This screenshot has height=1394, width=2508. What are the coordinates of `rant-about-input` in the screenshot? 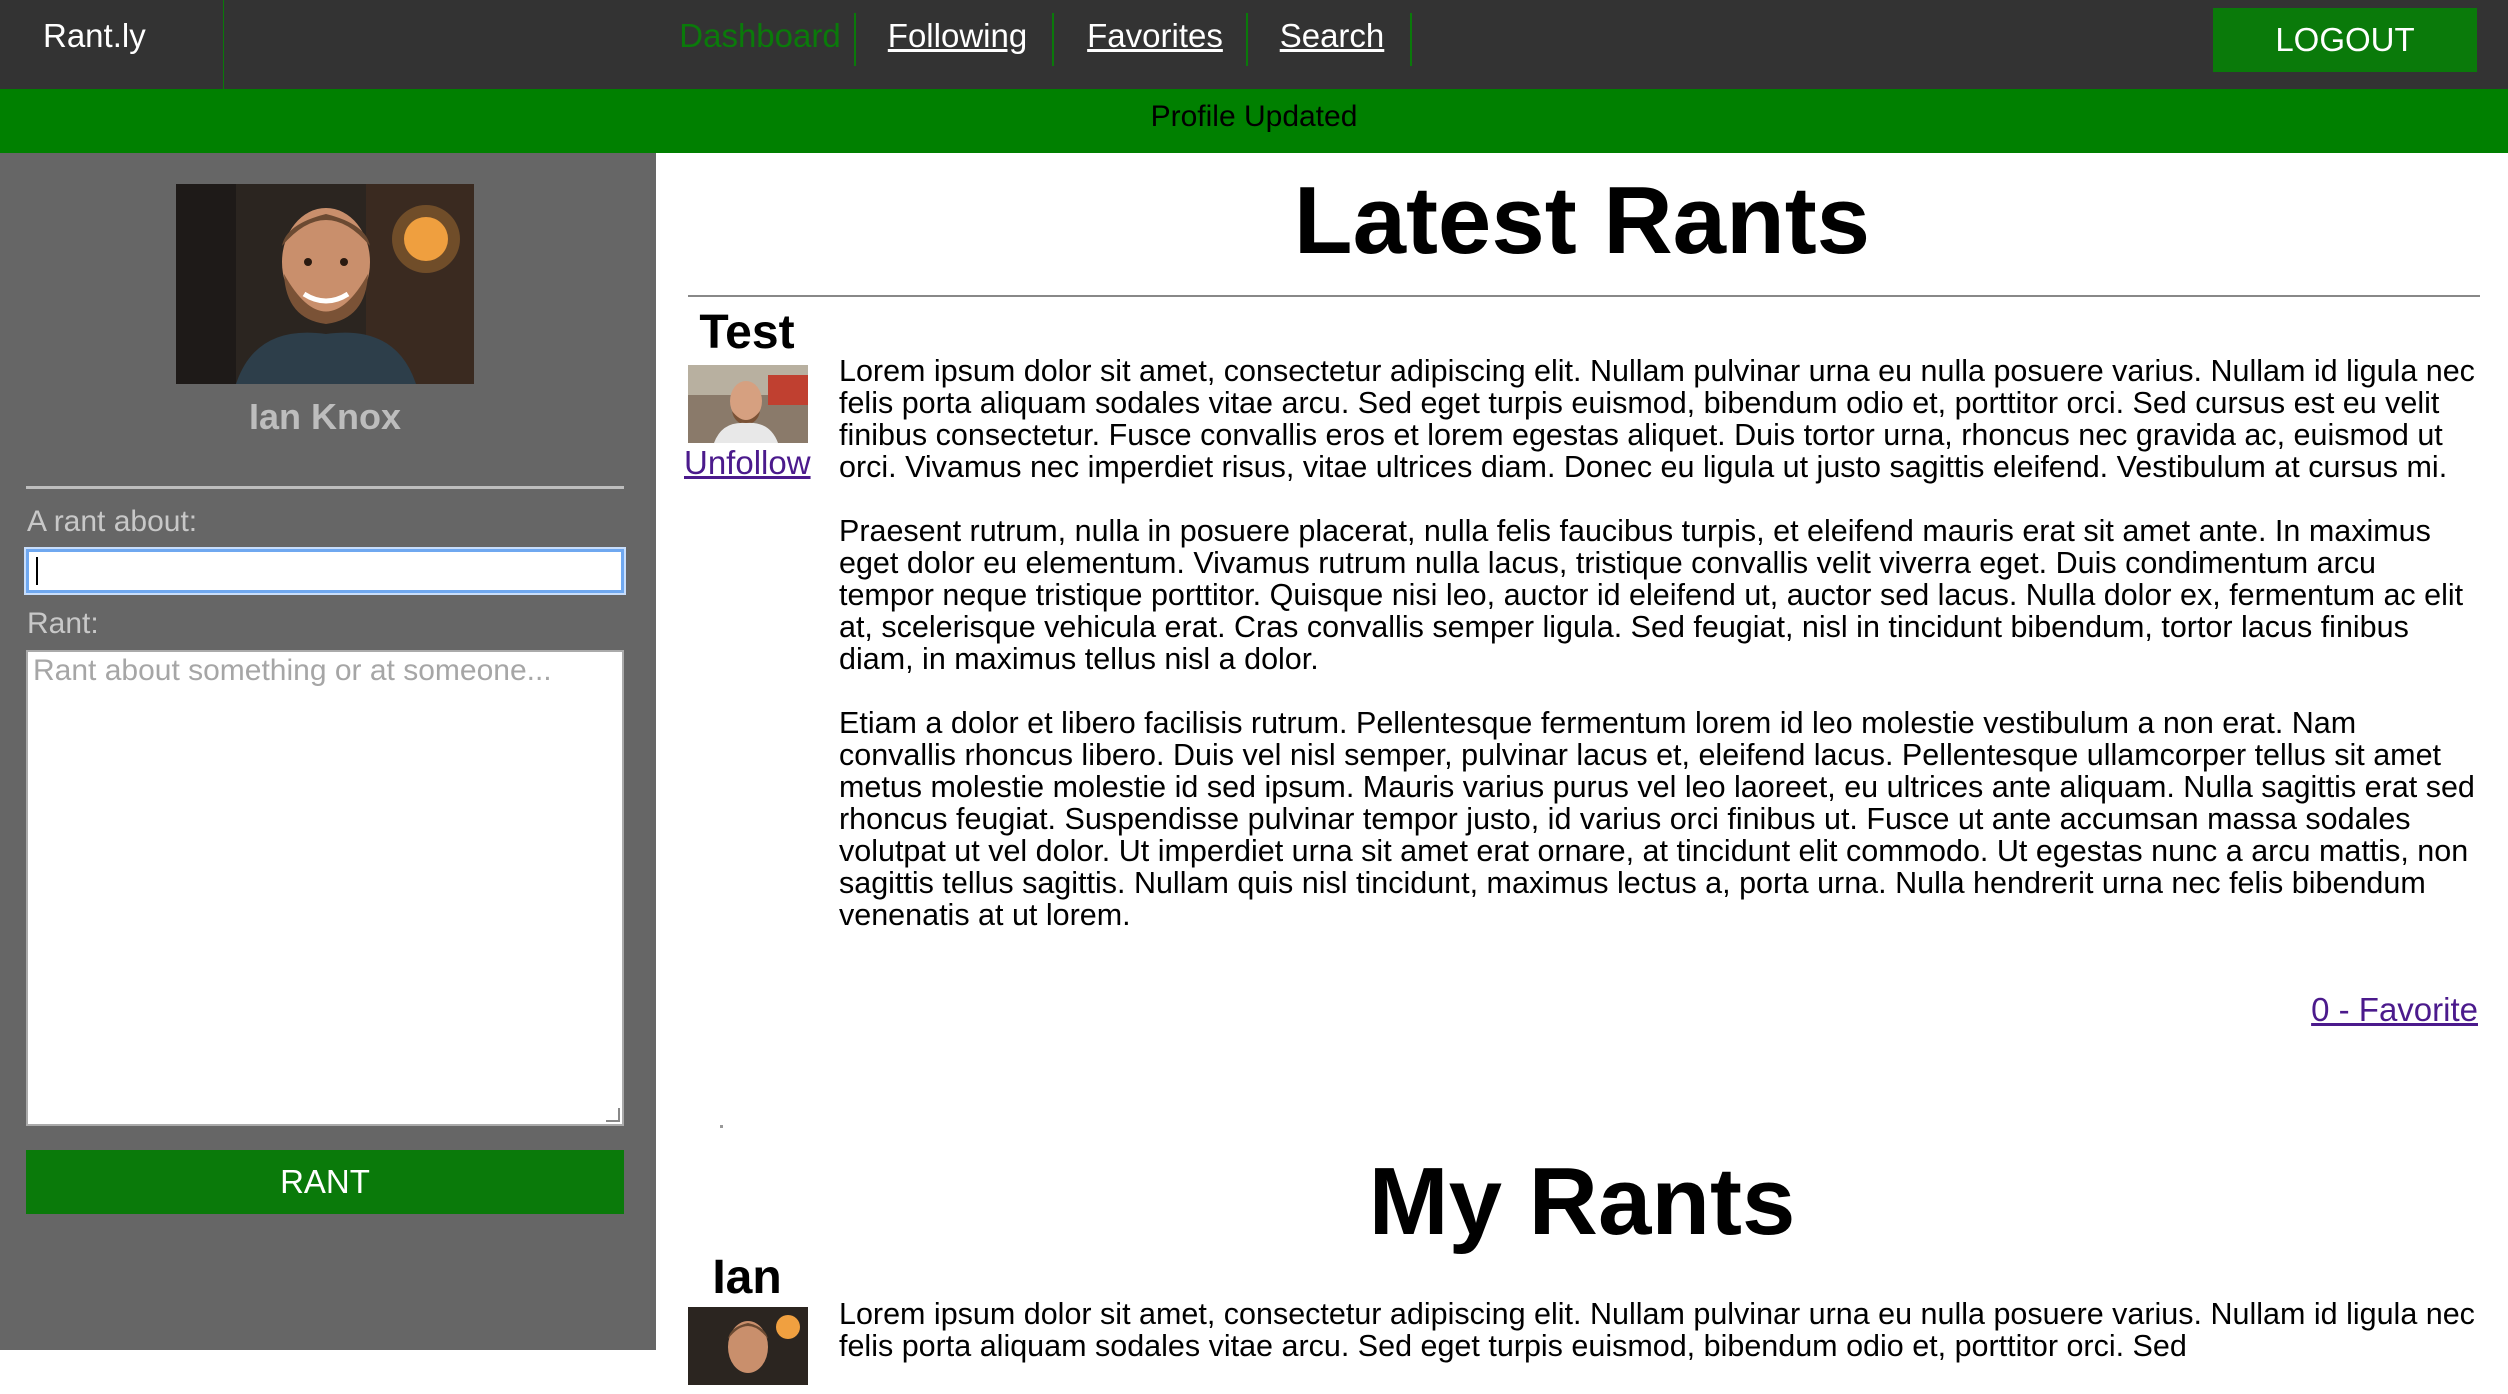 It's located at (325, 571).